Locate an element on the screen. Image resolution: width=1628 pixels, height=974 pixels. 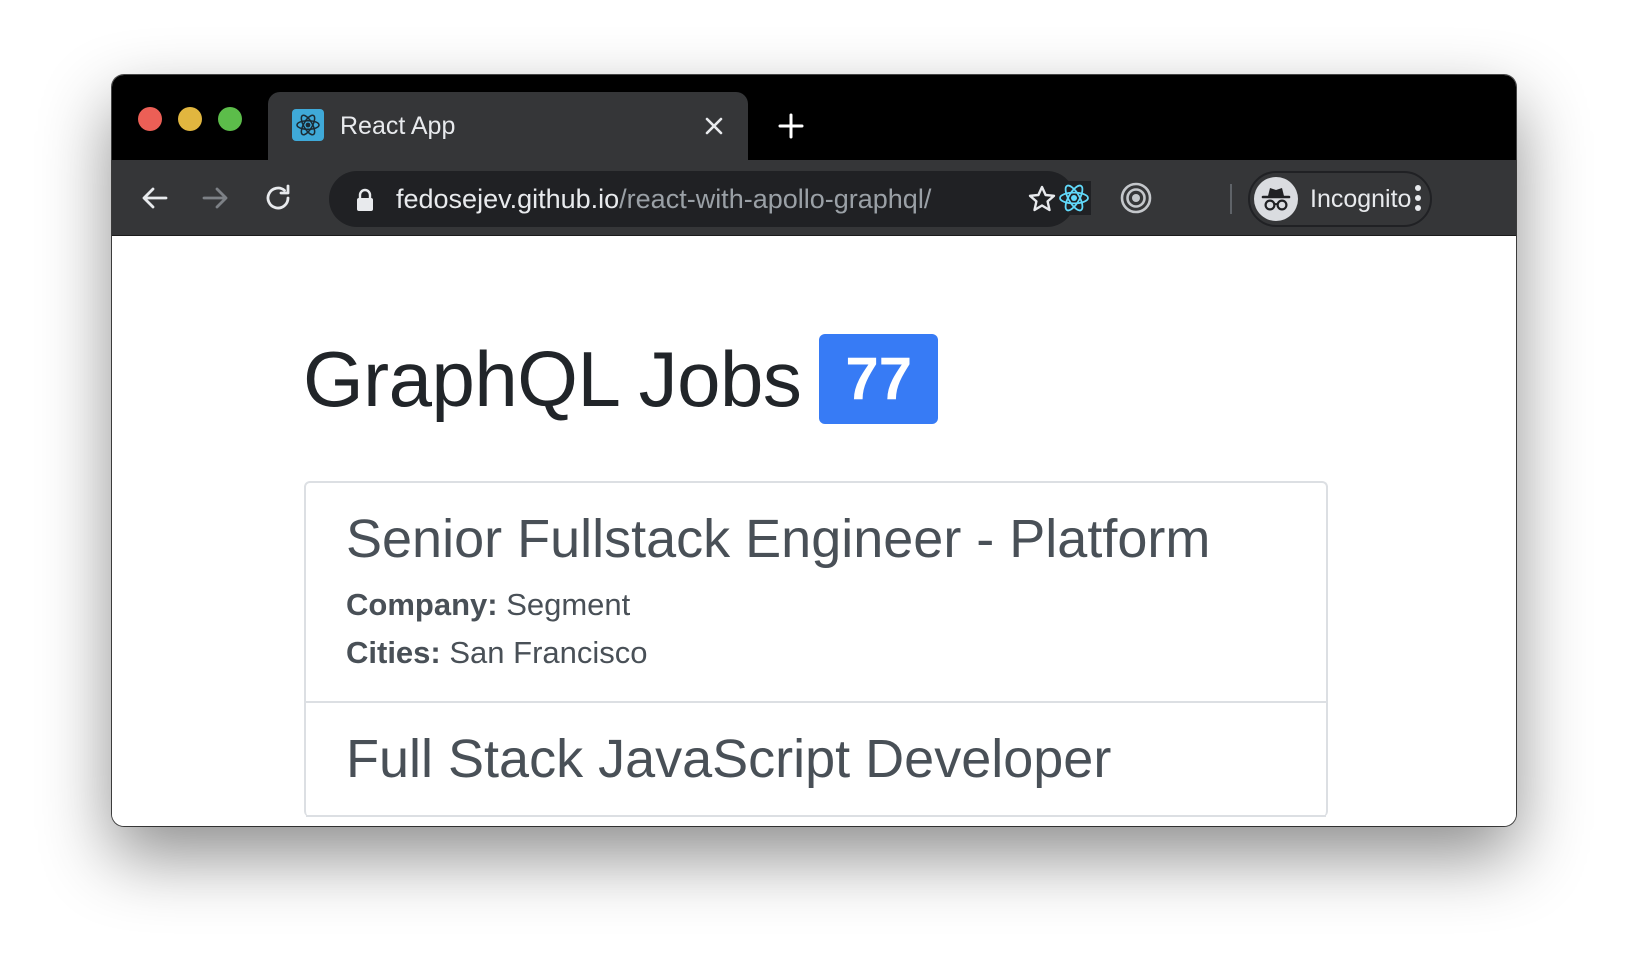
job-title: Full Stack JavaScript Developer is located at coordinates (729, 759).